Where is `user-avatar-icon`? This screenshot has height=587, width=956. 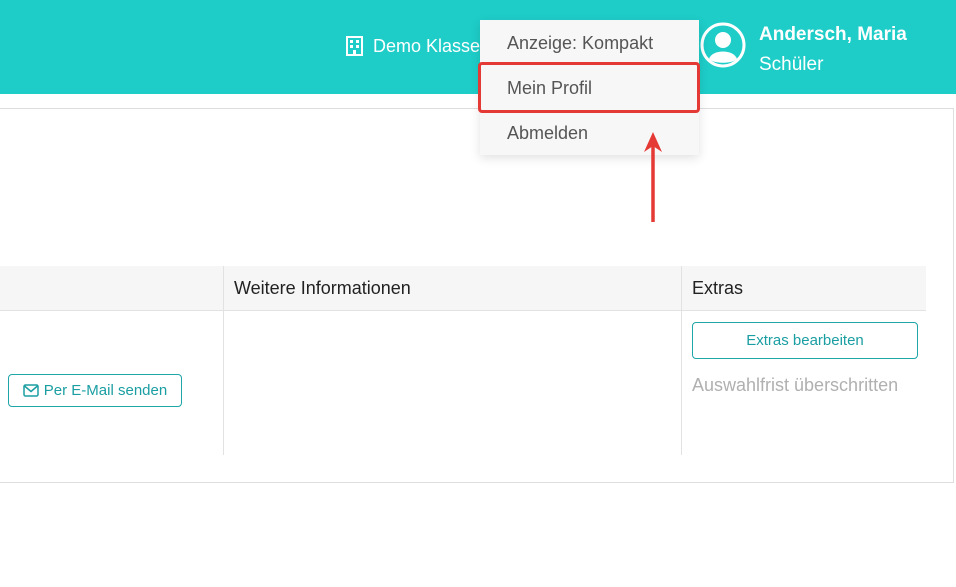
user-avatar-icon is located at coordinates (723, 45).